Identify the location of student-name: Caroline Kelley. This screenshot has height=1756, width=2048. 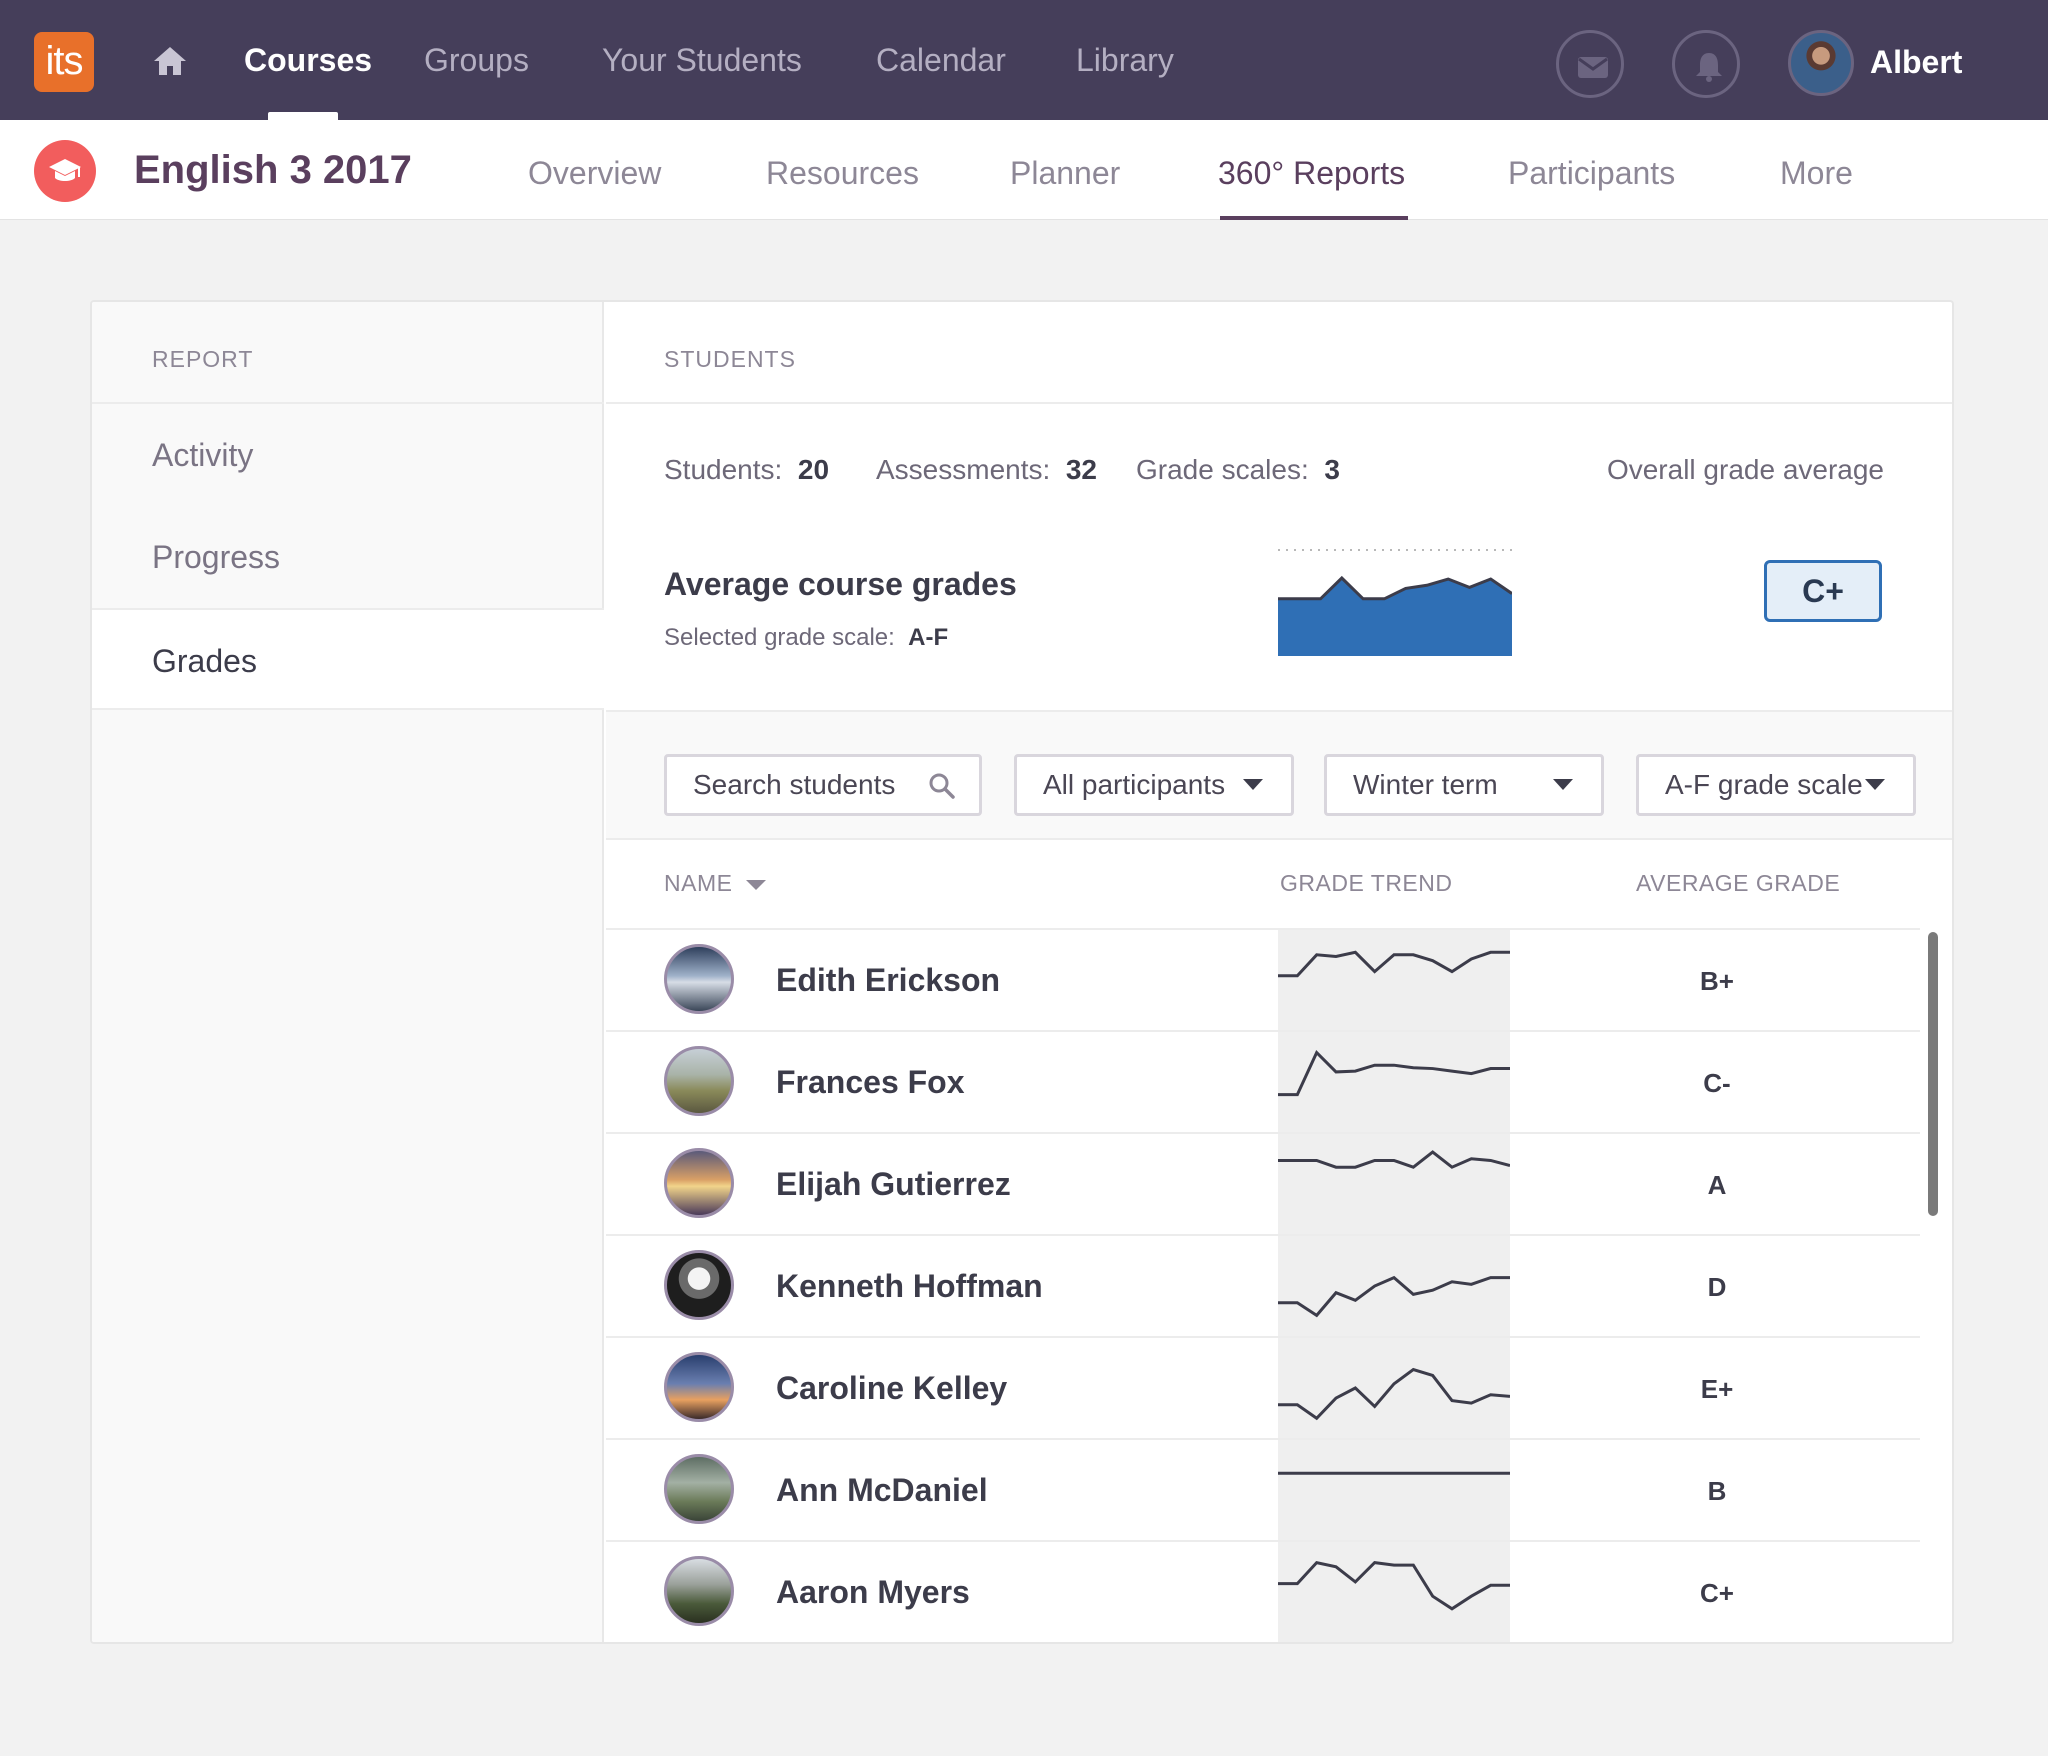
(891, 1388).